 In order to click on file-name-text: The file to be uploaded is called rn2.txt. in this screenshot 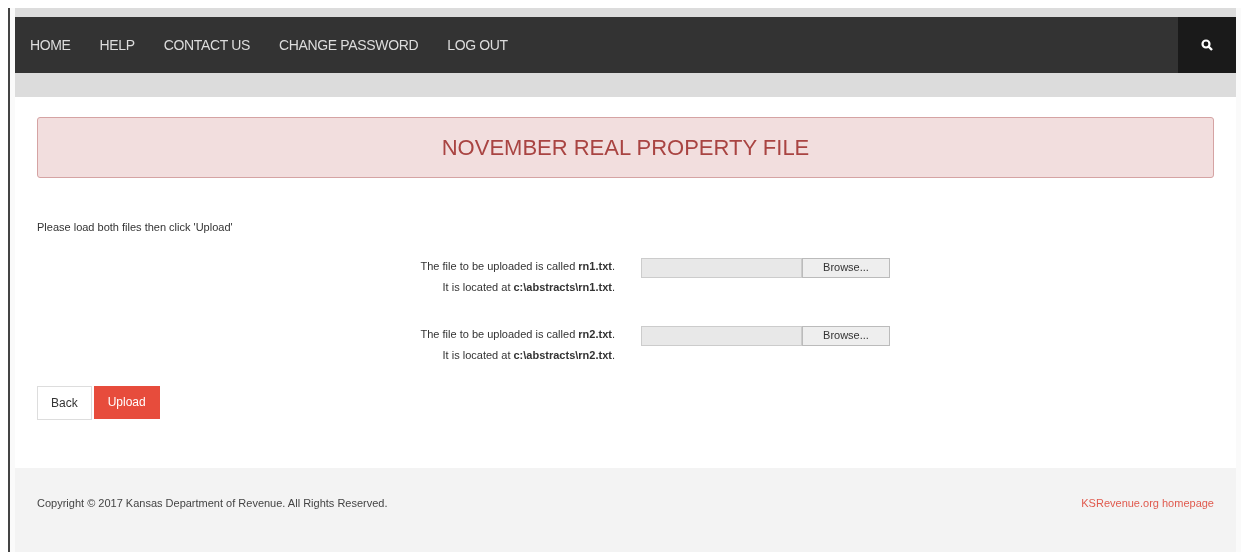, I will do `click(517, 334)`.